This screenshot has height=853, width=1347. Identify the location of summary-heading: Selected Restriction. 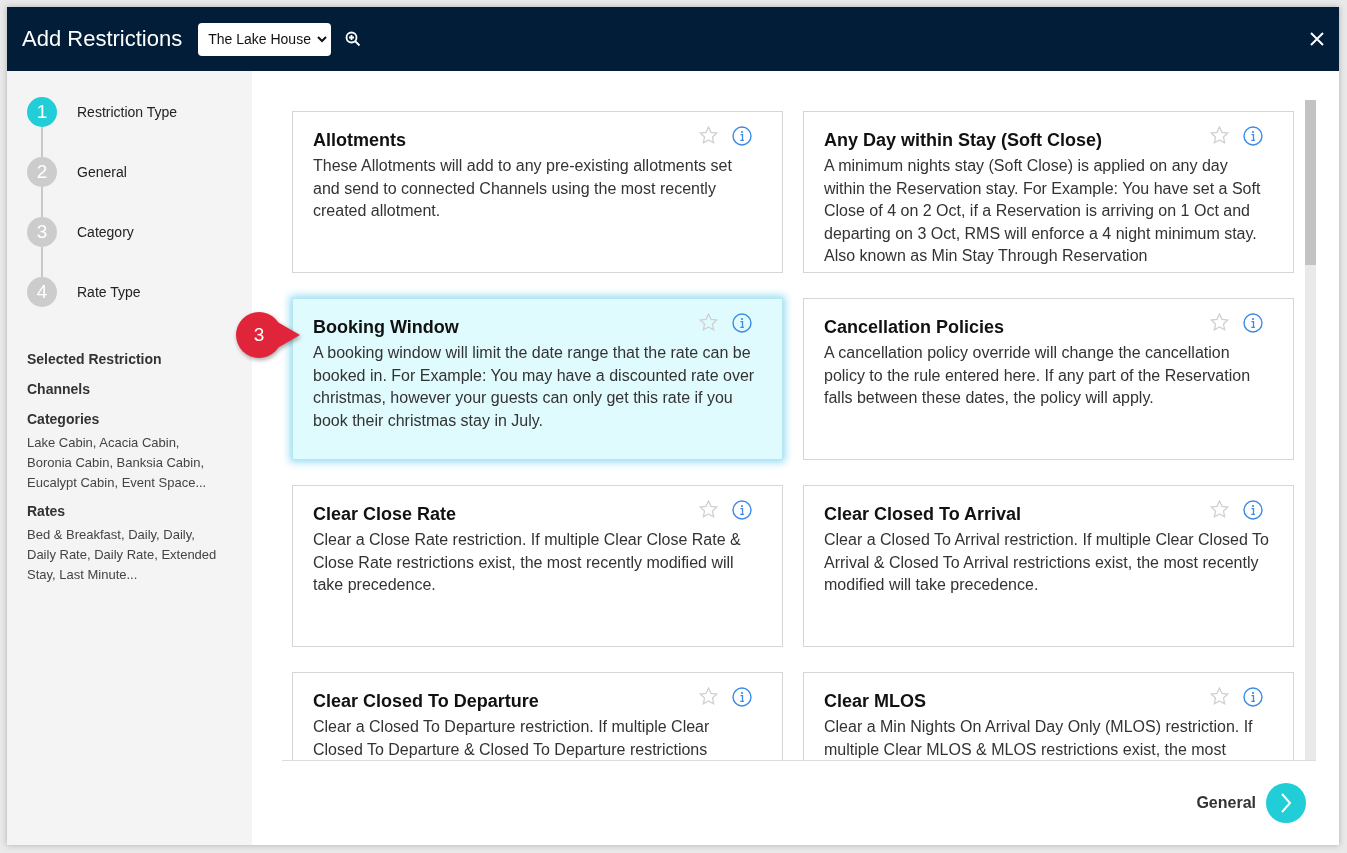
(95, 359).